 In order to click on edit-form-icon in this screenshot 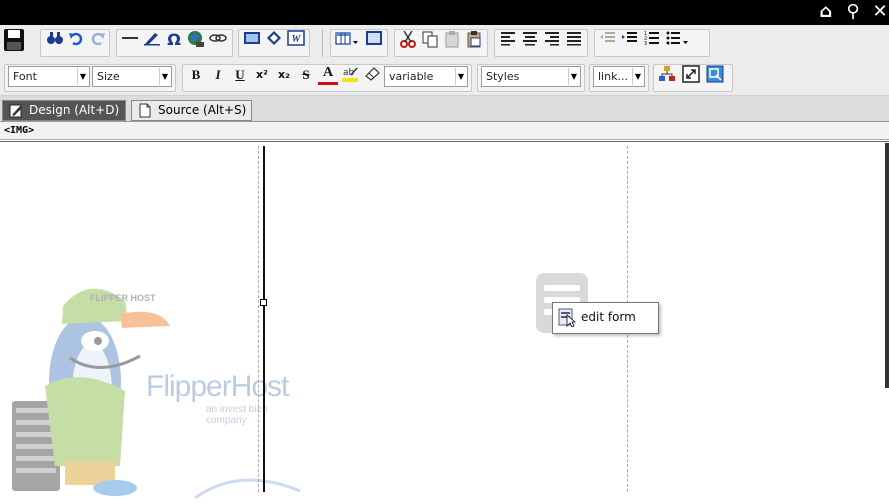, I will do `click(567, 317)`.